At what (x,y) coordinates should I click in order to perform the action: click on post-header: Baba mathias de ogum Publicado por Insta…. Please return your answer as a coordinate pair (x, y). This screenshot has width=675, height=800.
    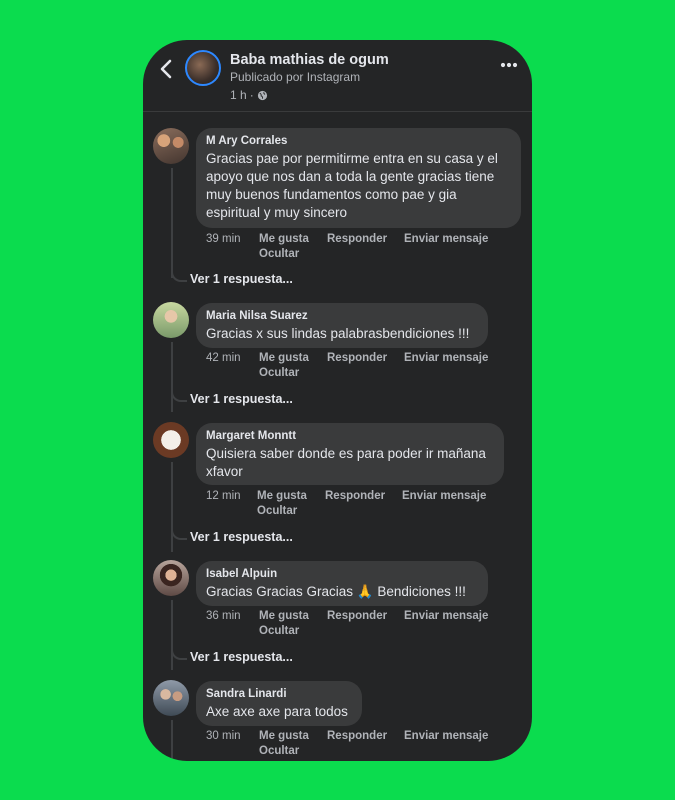
    Looking at the image, I should click on (337, 76).